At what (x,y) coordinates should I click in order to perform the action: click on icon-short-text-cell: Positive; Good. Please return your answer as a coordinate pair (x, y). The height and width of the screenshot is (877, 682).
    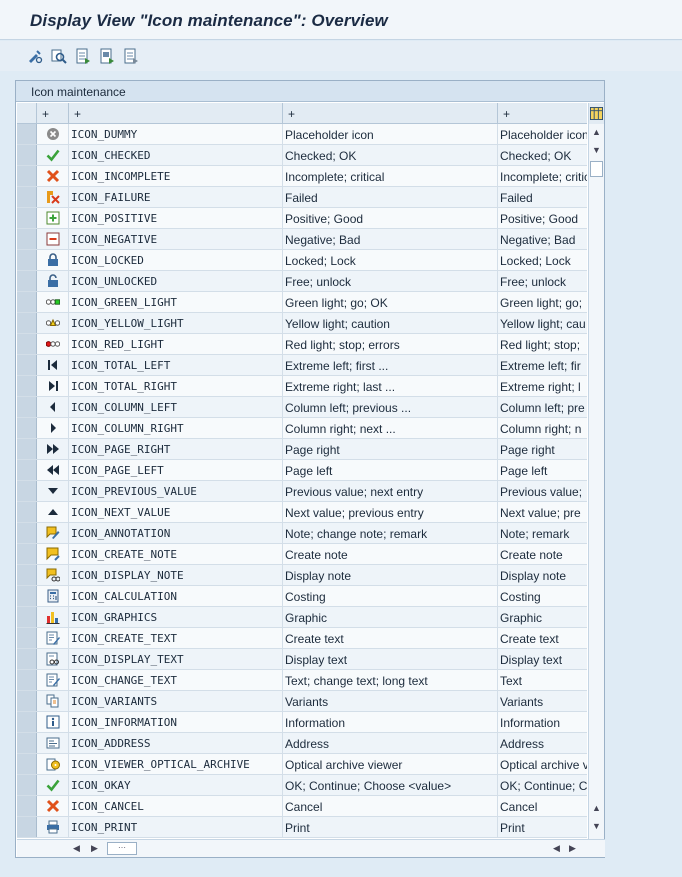
    Looking at the image, I should click on (539, 219).